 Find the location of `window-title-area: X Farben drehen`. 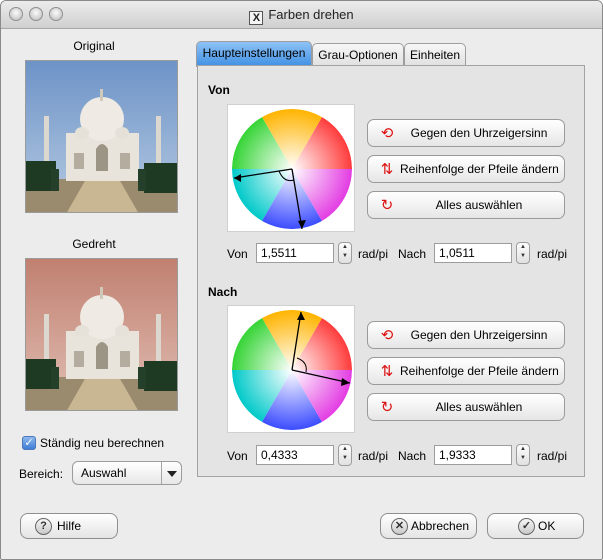

window-title-area: X Farben drehen is located at coordinates (301, 16).